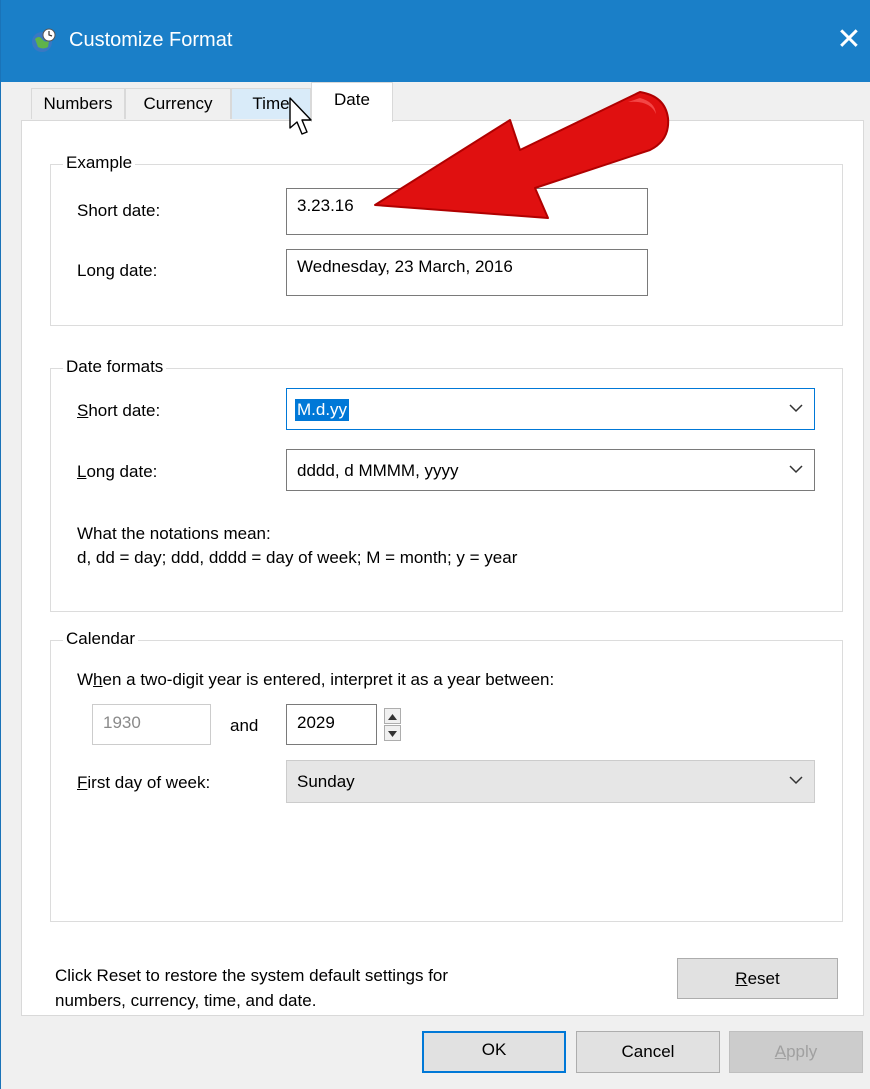  Describe the element at coordinates (550, 409) in the screenshot. I see `short-date-format-combo: M.d.yy` at that location.